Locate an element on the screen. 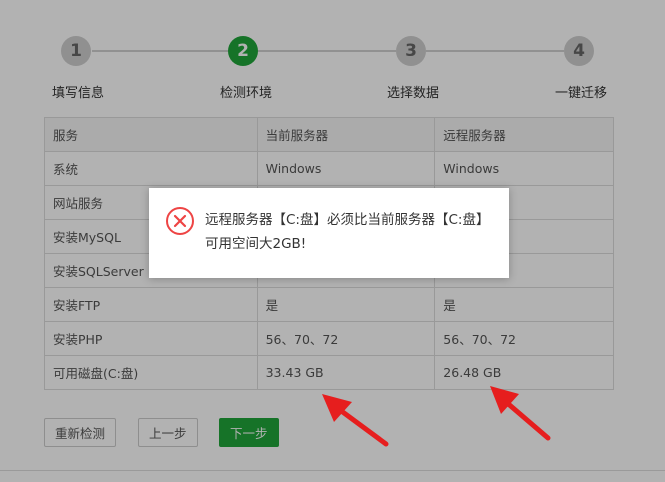 This screenshot has height=482, width=665. step-3-label: 选择数据 is located at coordinates (413, 93).